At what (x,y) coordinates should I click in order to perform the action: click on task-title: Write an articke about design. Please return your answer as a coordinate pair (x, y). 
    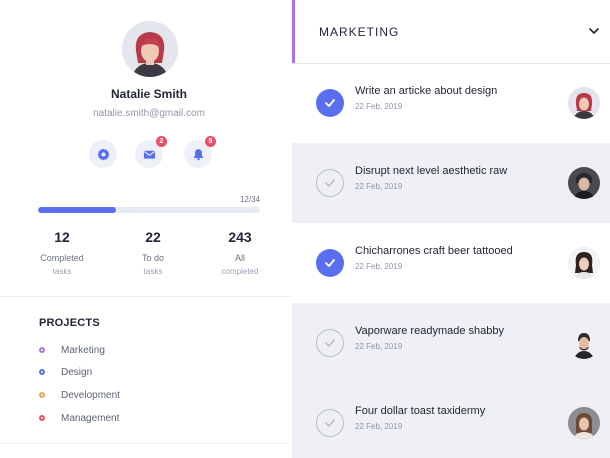
    Looking at the image, I should click on (426, 91).